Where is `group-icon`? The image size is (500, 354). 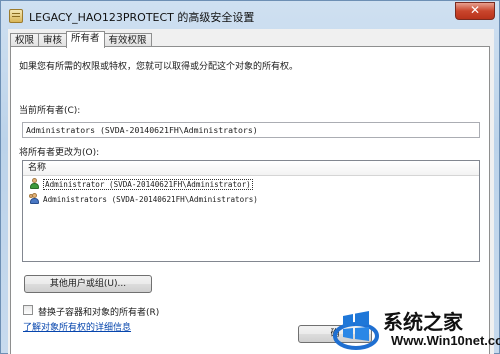 group-icon is located at coordinates (34, 199).